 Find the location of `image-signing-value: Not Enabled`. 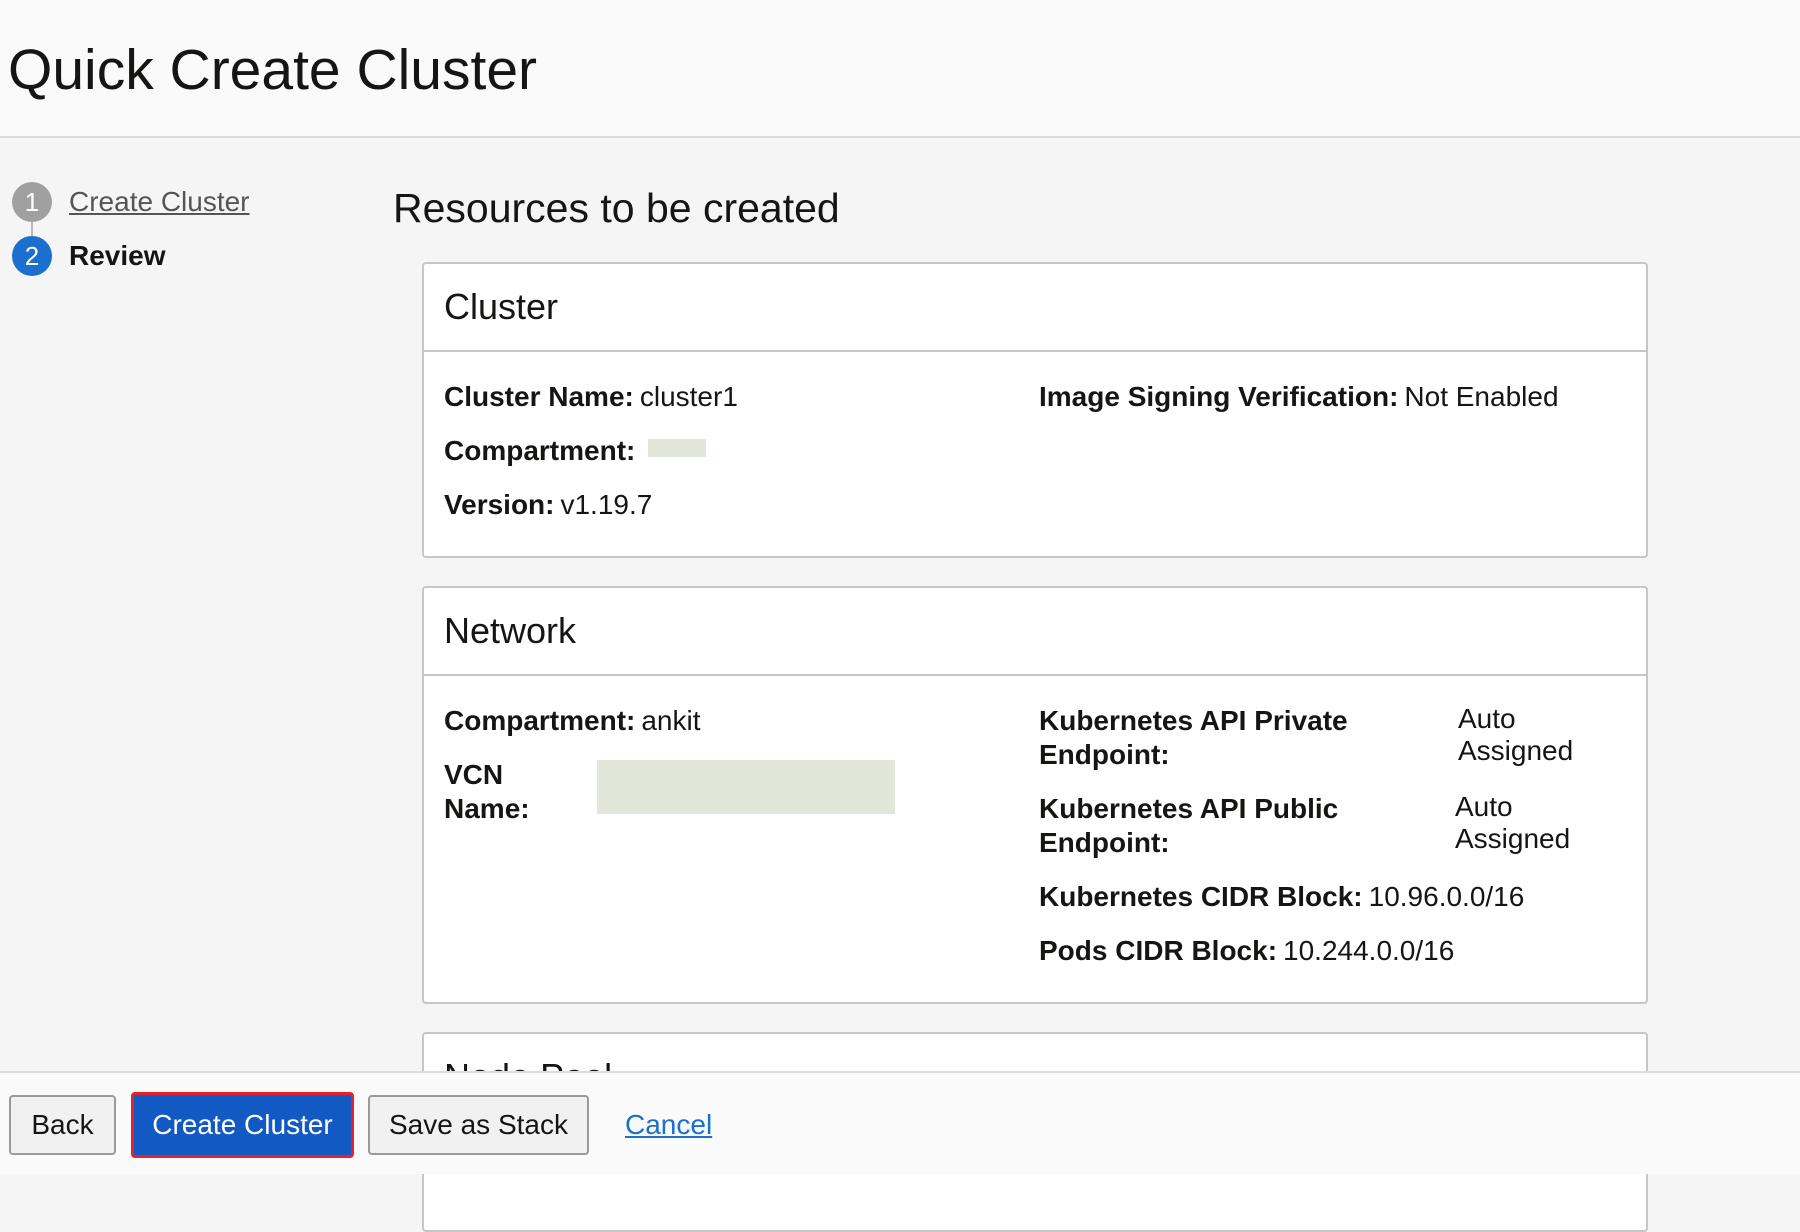

image-signing-value: Not Enabled is located at coordinates (1481, 396).